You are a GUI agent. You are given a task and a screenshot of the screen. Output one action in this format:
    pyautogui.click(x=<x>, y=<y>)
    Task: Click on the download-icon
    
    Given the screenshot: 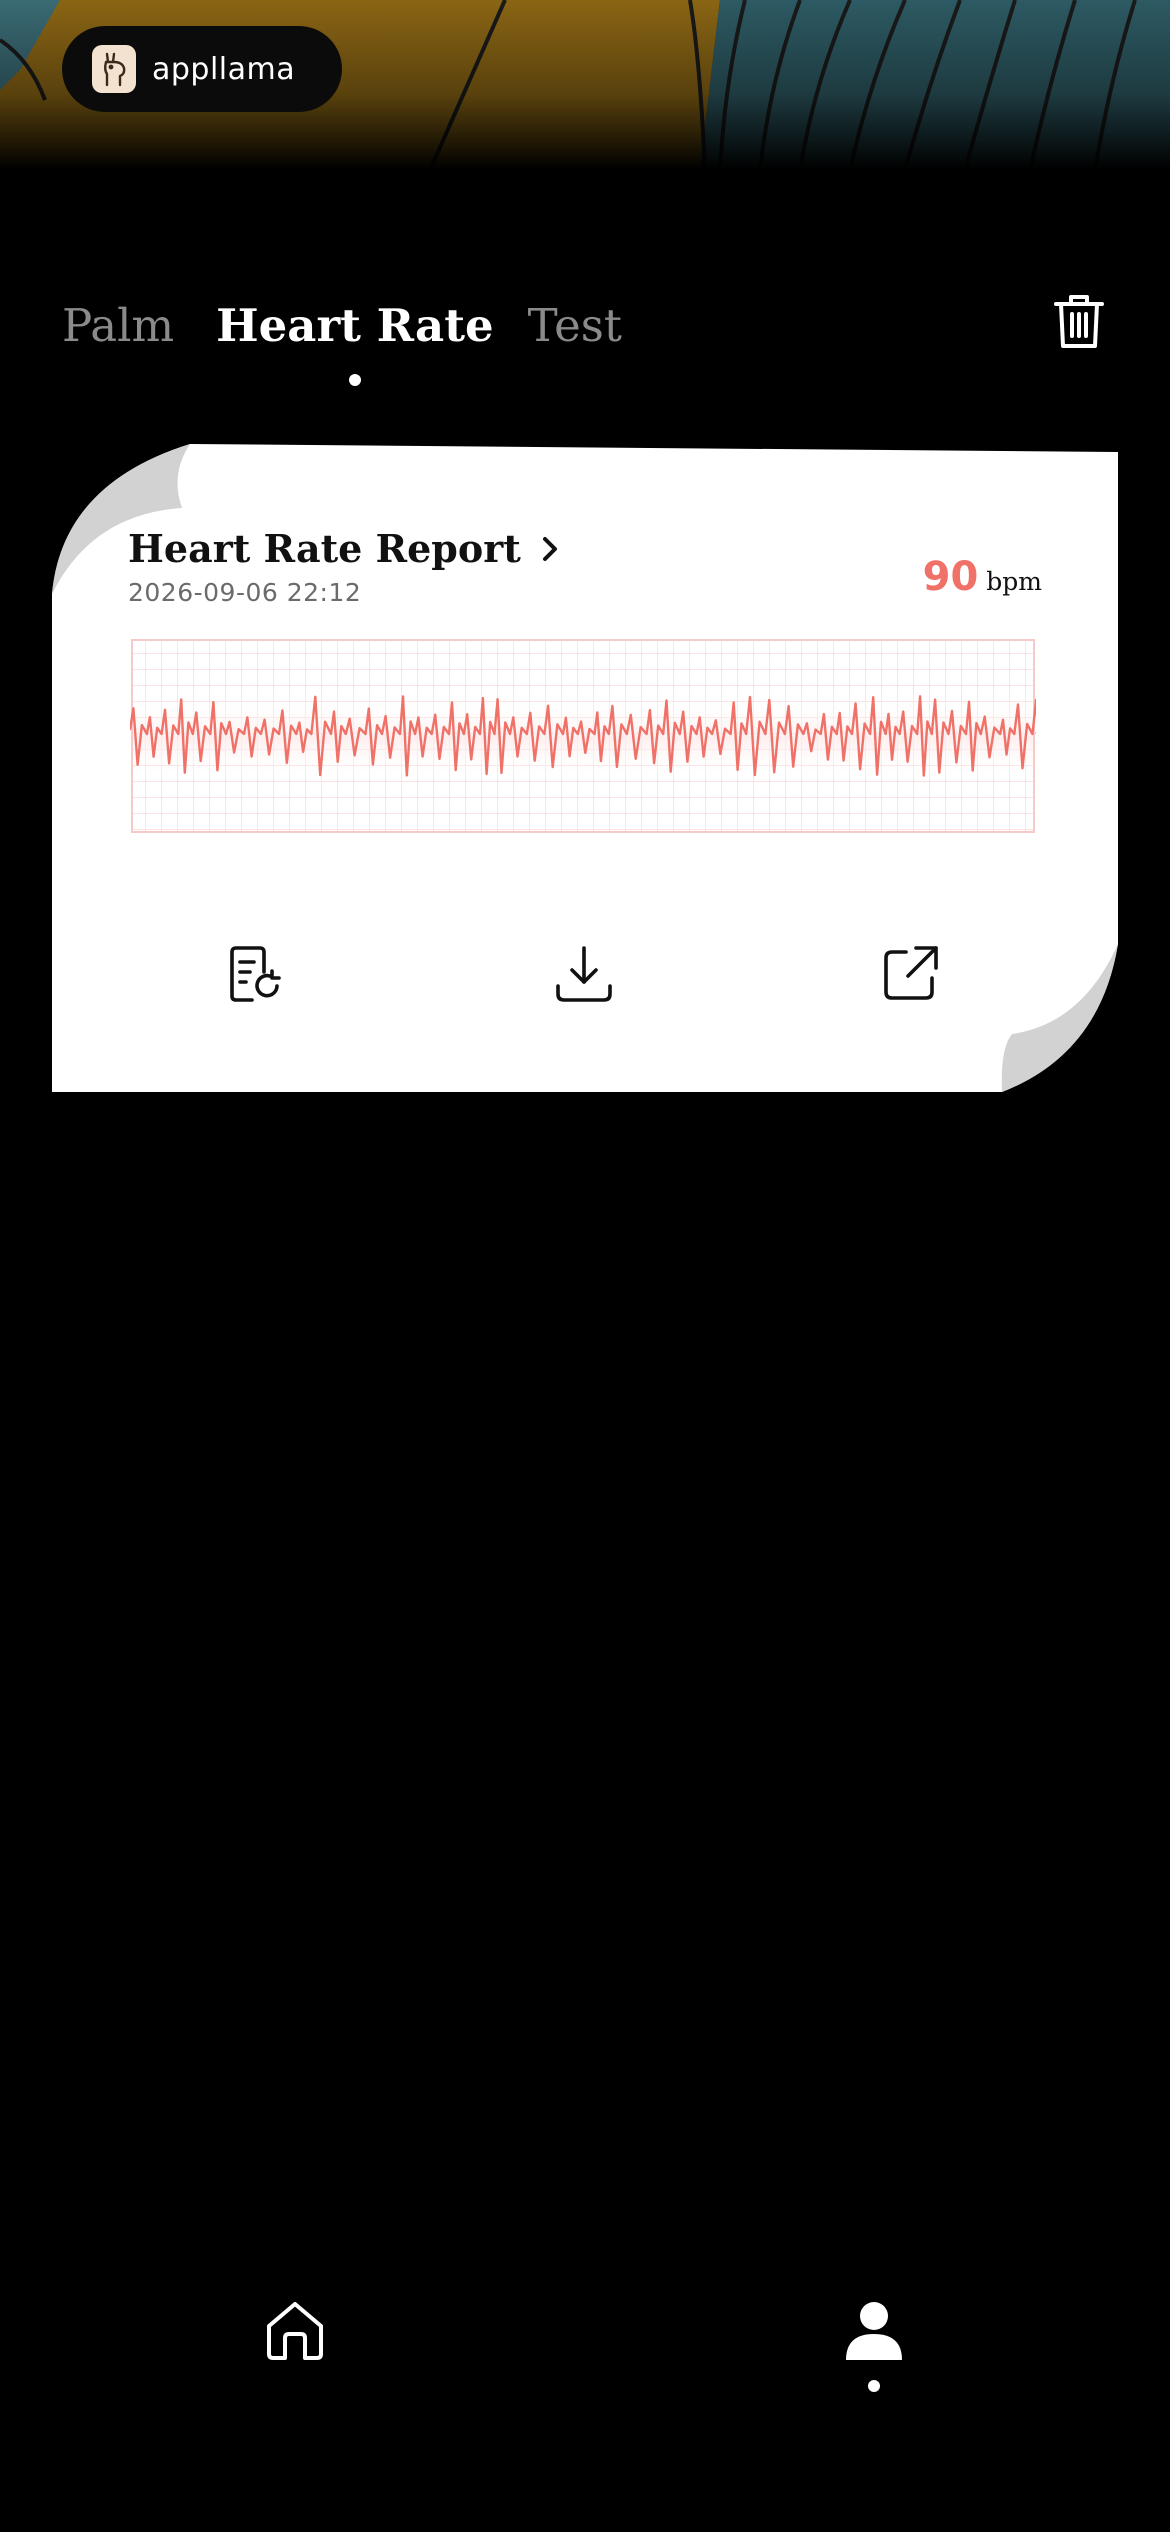 What is the action you would take?
    pyautogui.click(x=584, y=974)
    